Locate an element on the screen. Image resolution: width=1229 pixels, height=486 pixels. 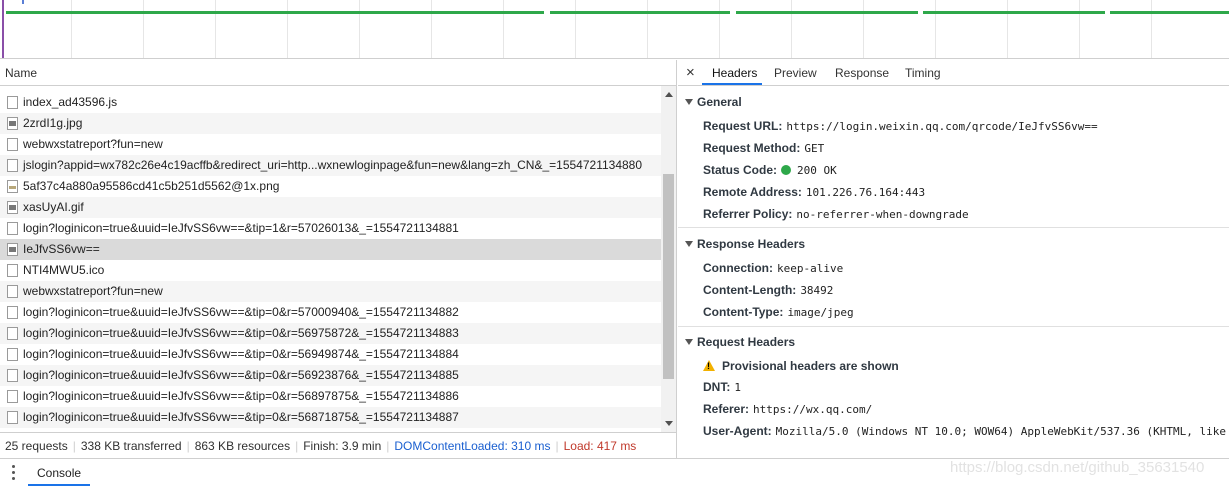
connection-row: Connection: keep-alive is located at coordinates (773, 268).